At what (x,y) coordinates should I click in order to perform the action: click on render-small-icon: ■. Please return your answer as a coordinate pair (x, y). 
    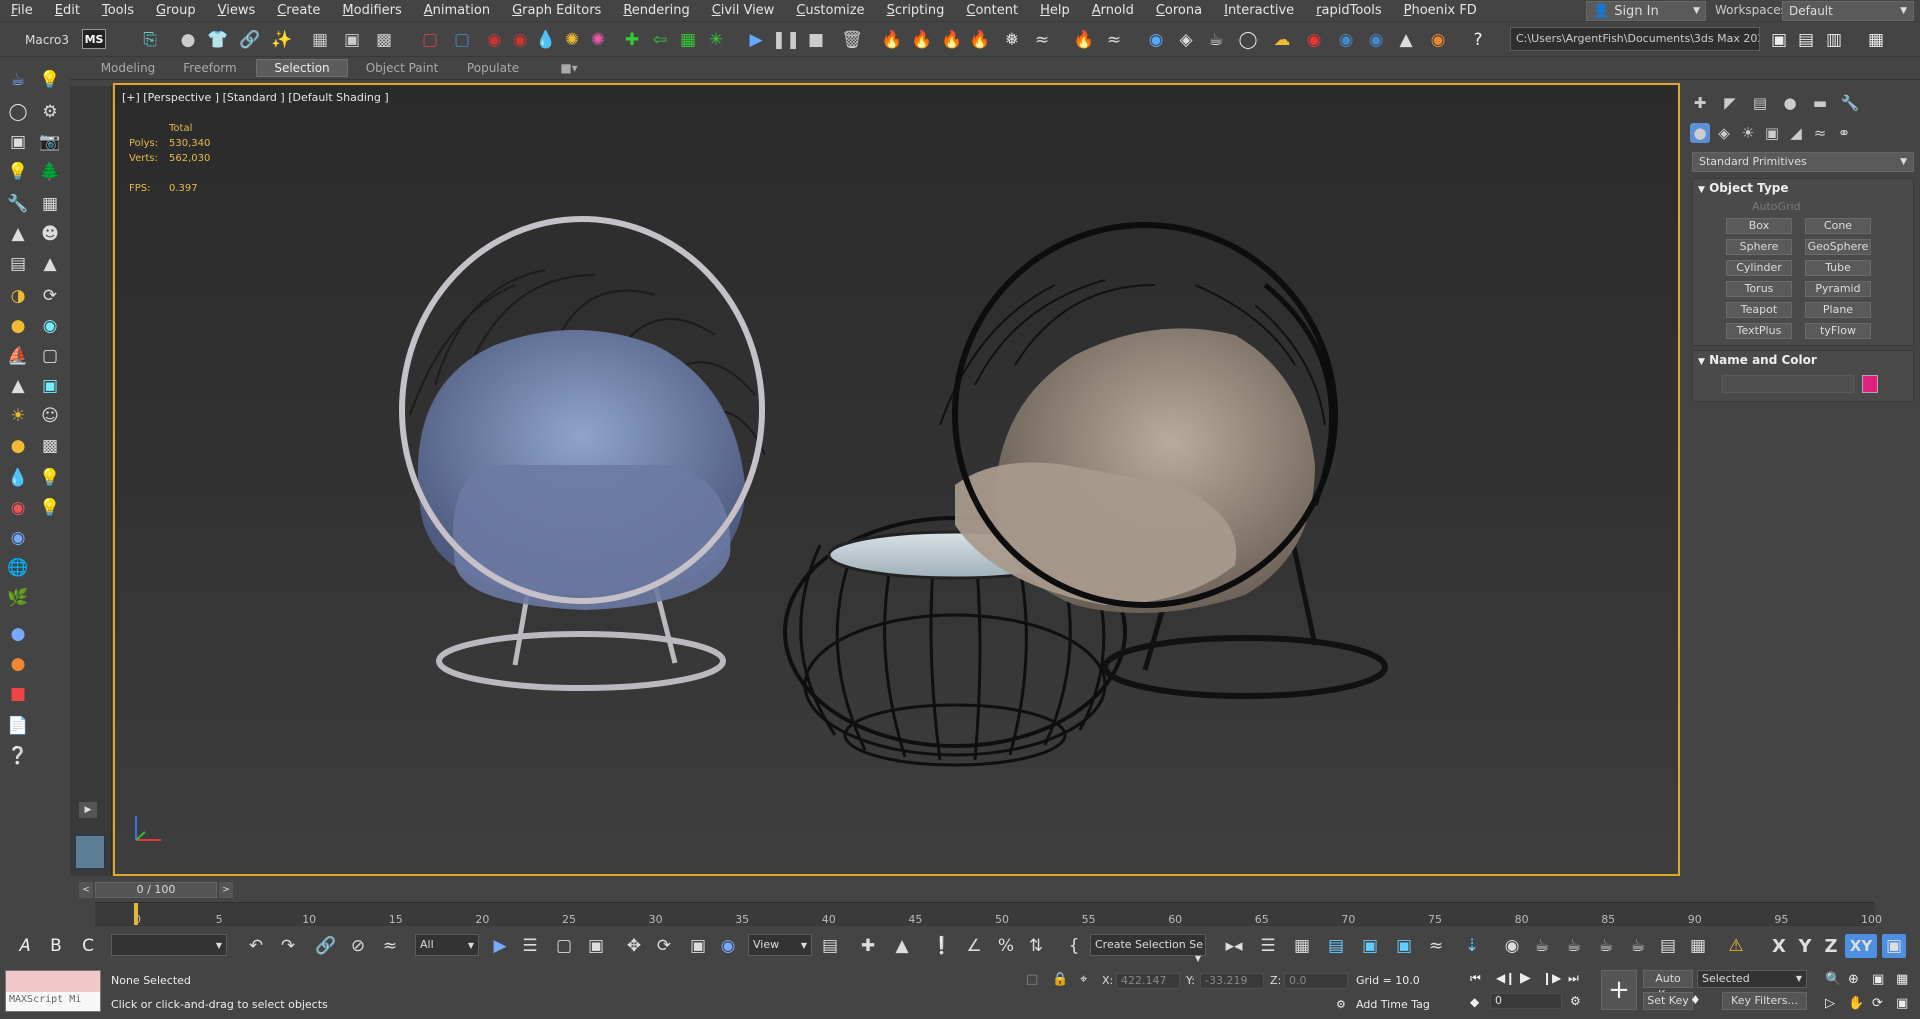
    Looking at the image, I should click on (18, 694).